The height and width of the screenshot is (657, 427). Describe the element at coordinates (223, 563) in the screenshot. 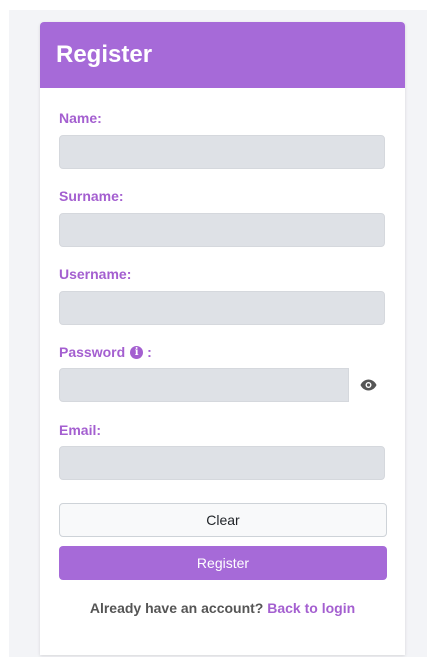

I see `register-button: Register` at that location.